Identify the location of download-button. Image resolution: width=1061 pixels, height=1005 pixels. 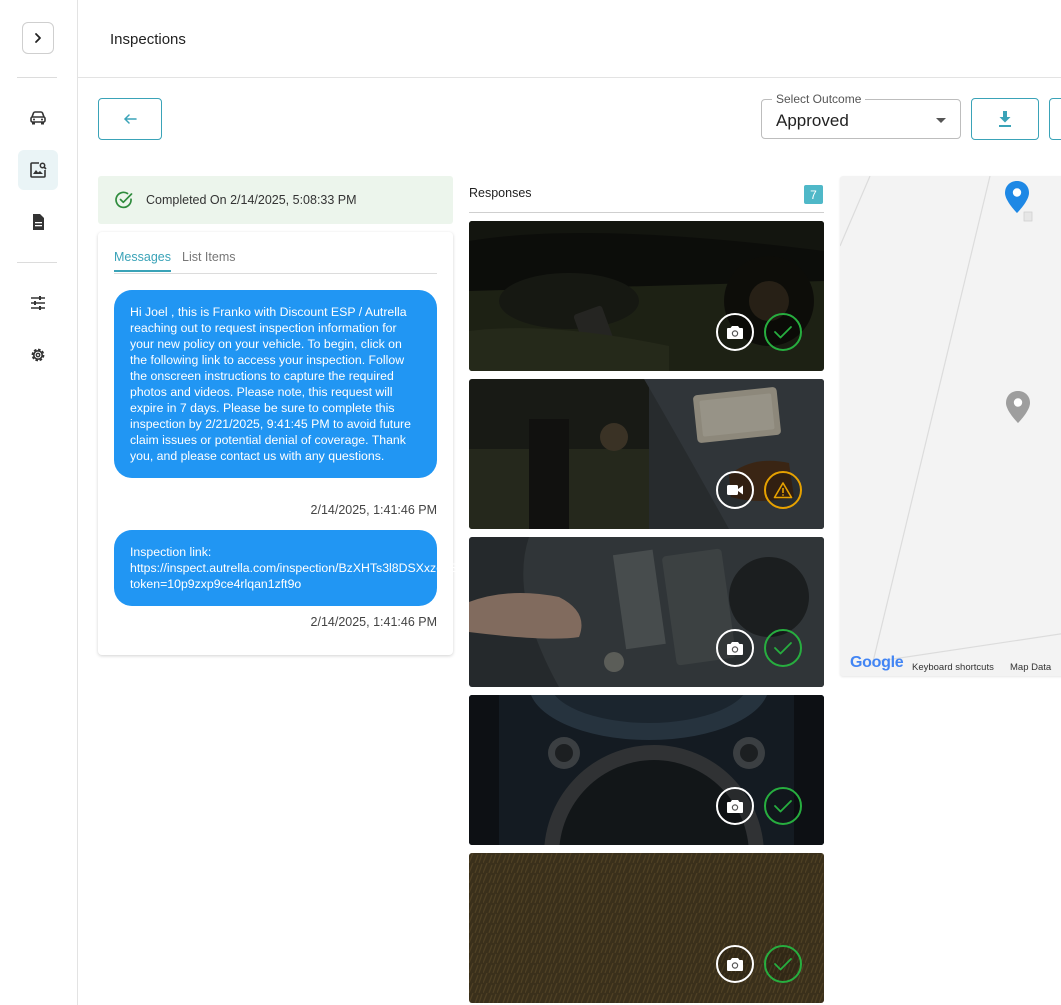
(1005, 119).